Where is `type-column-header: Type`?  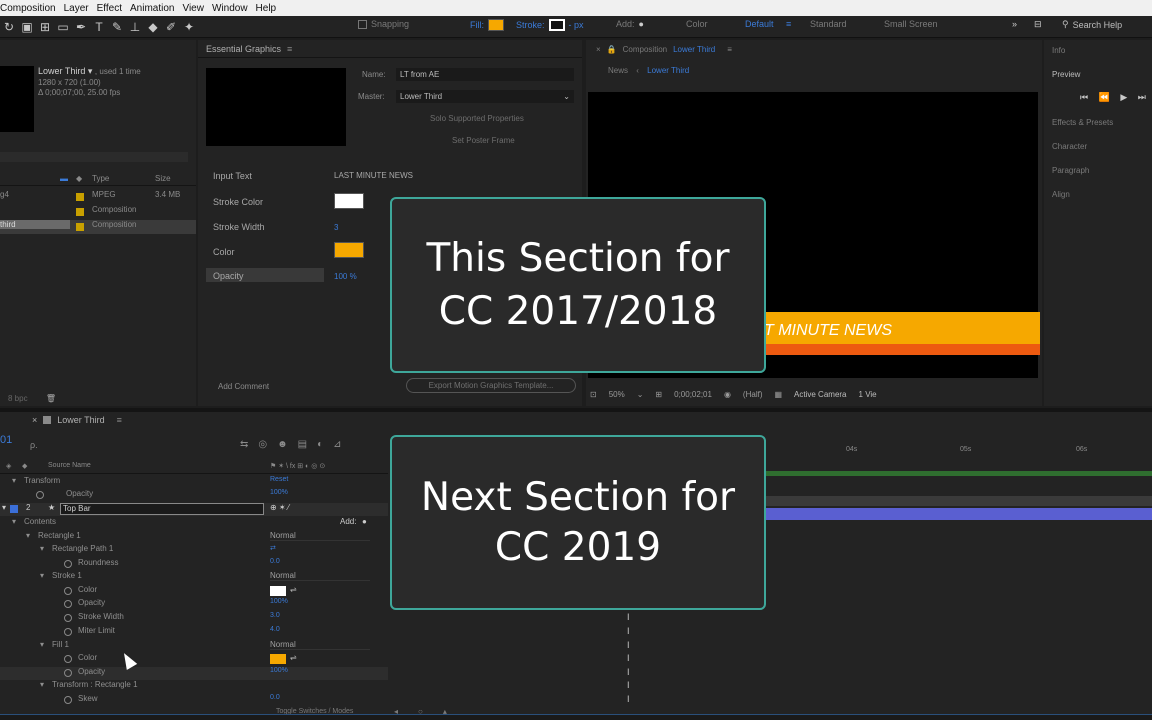 type-column-header: Type is located at coordinates (100, 178).